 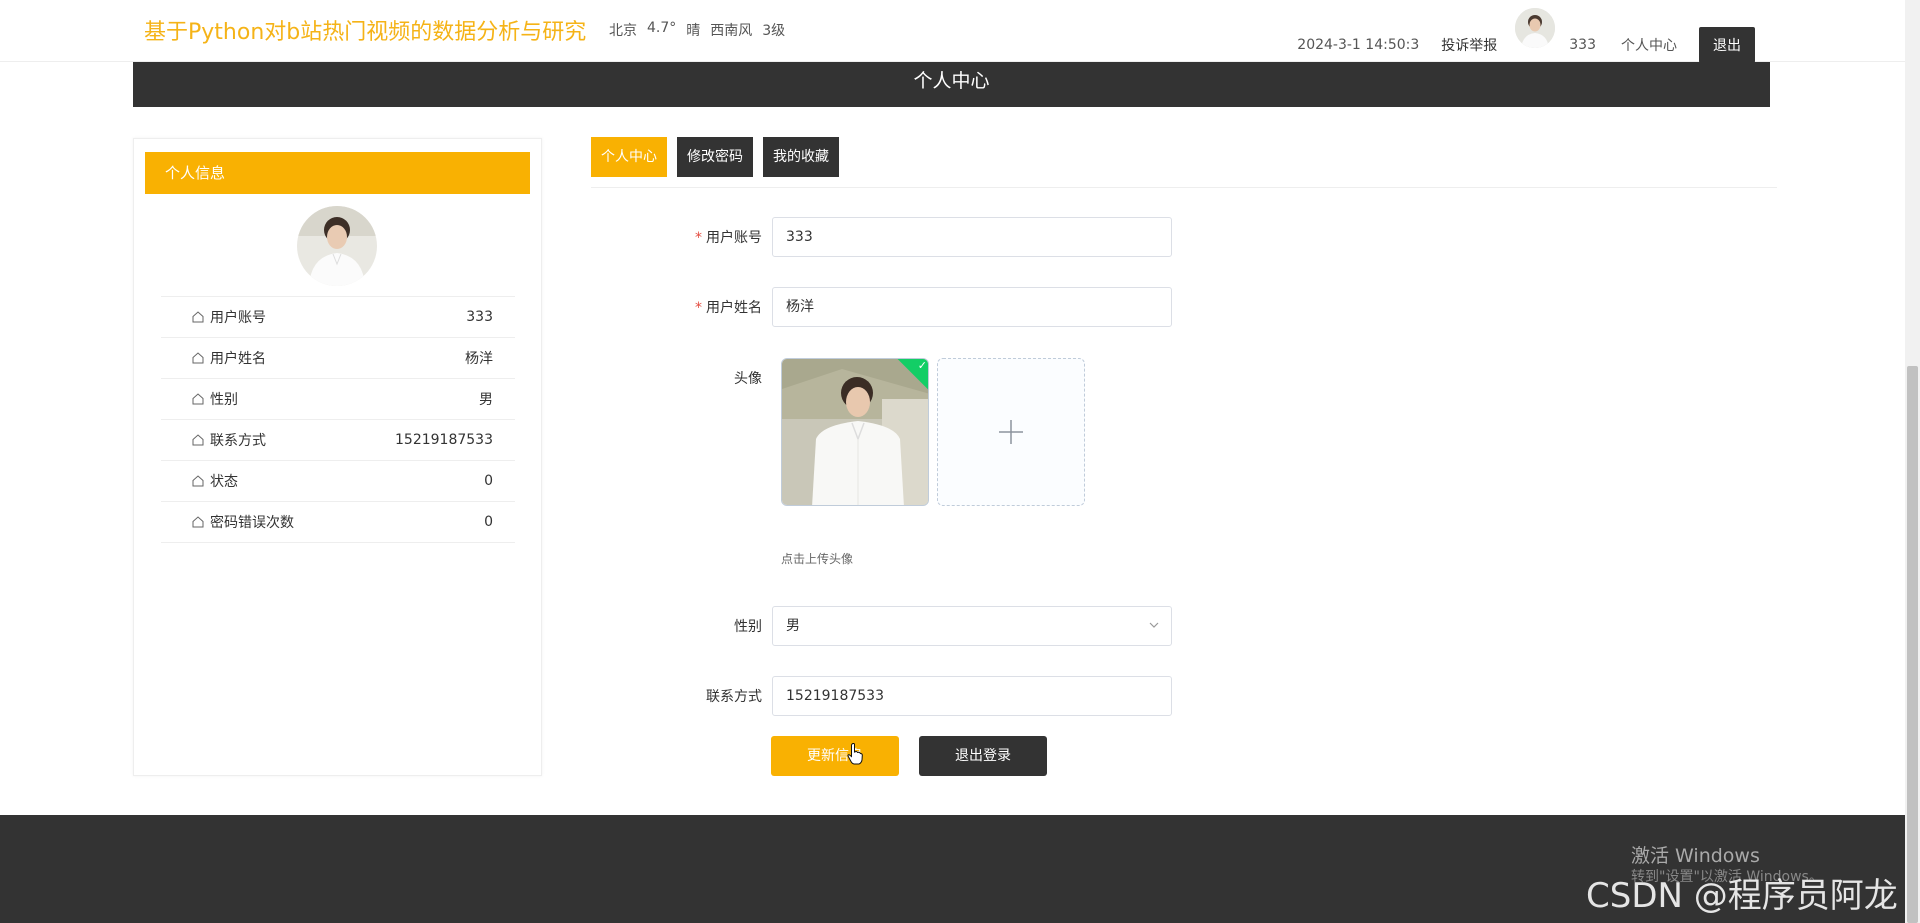 What do you see at coordinates (338, 358) in the screenshot?
I see `list-item: 用户姓名 杨洋` at bounding box center [338, 358].